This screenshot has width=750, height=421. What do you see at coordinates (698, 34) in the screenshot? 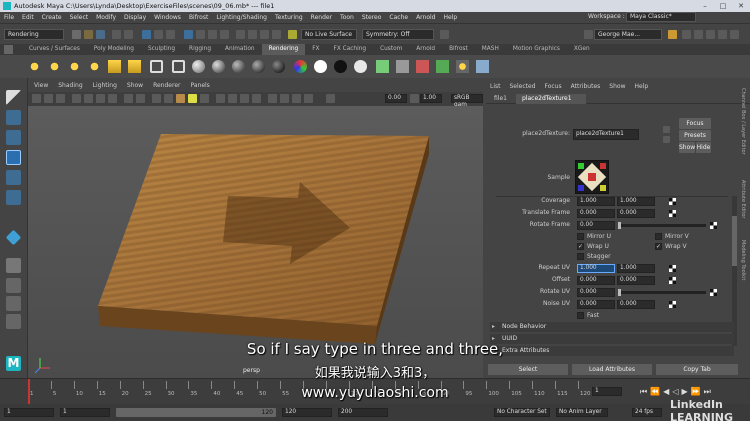
I see `attribute-editor-toggle-icon` at bounding box center [698, 34].